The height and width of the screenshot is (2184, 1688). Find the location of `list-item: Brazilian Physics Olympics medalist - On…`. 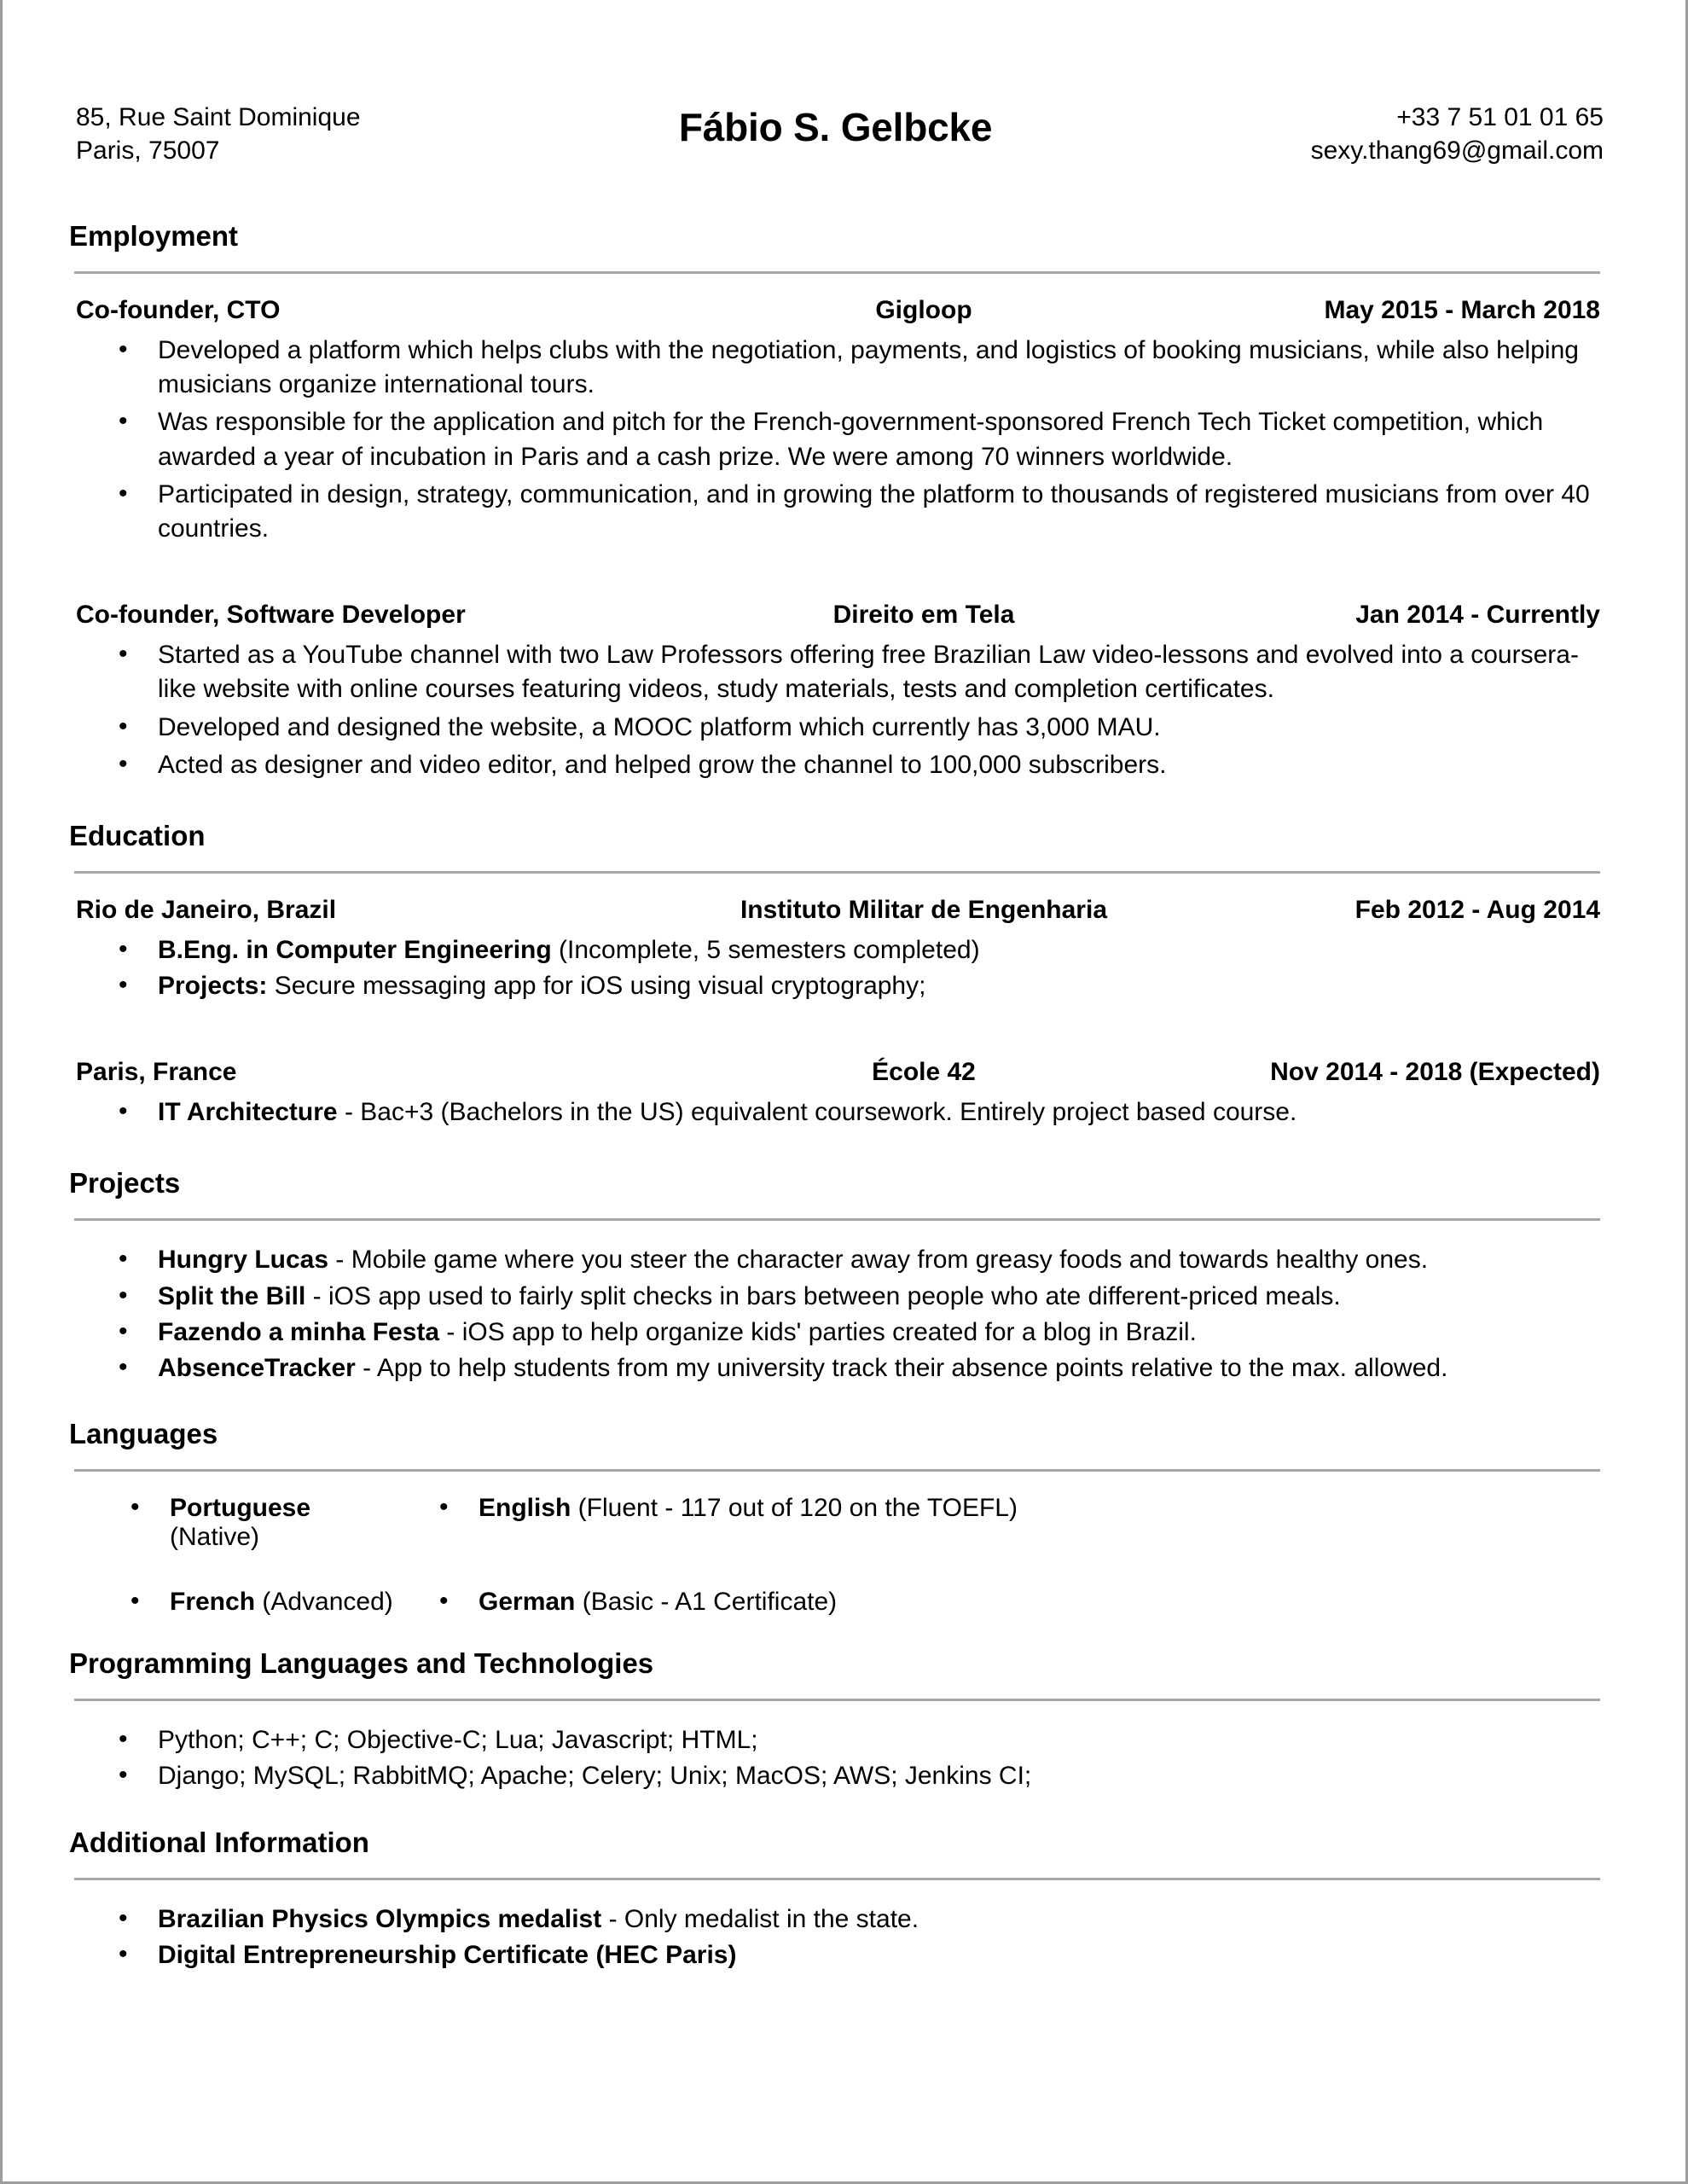

list-item: Brazilian Physics Olympics medalist - On… is located at coordinates (836, 1920).